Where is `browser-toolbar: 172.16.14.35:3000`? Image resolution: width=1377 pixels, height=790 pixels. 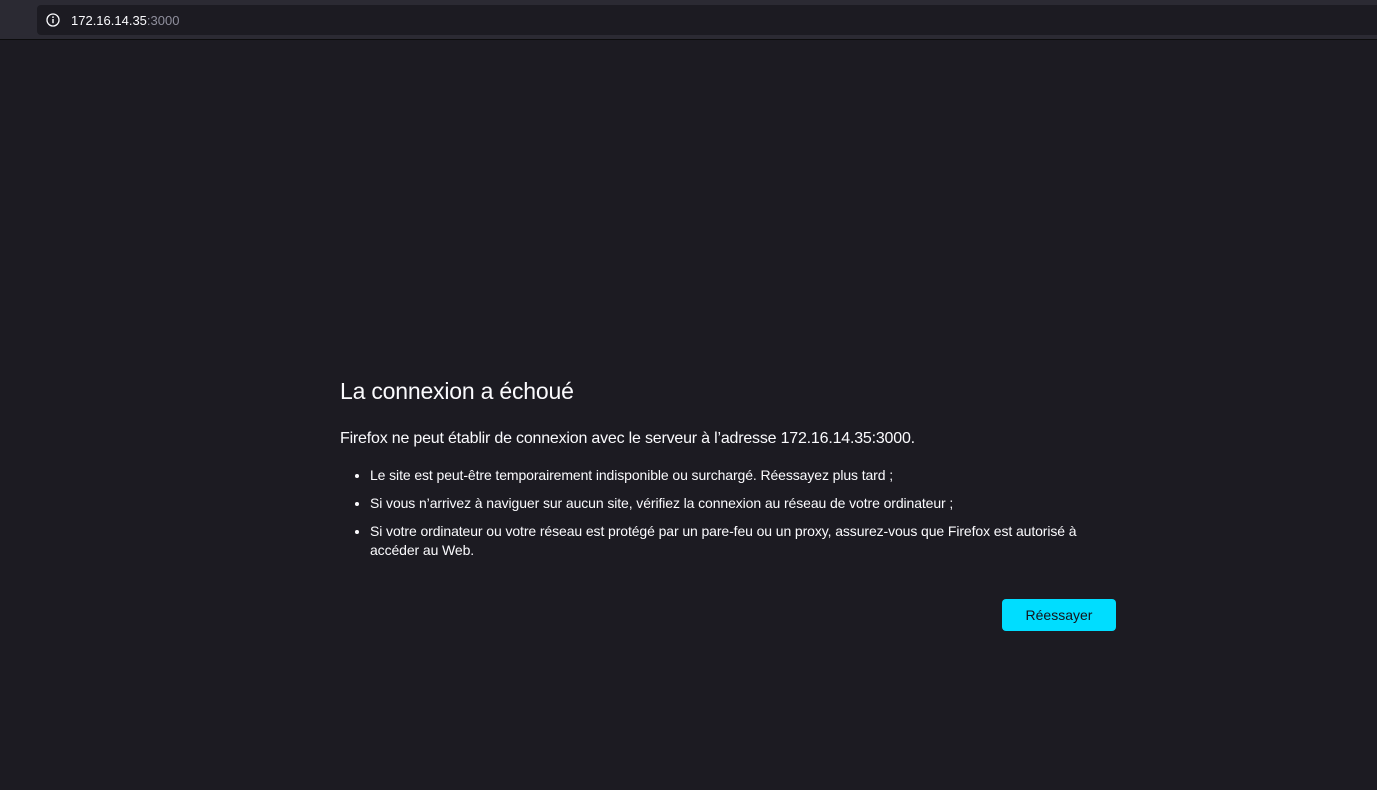
browser-toolbar: 172.16.14.35:3000 is located at coordinates (688, 20).